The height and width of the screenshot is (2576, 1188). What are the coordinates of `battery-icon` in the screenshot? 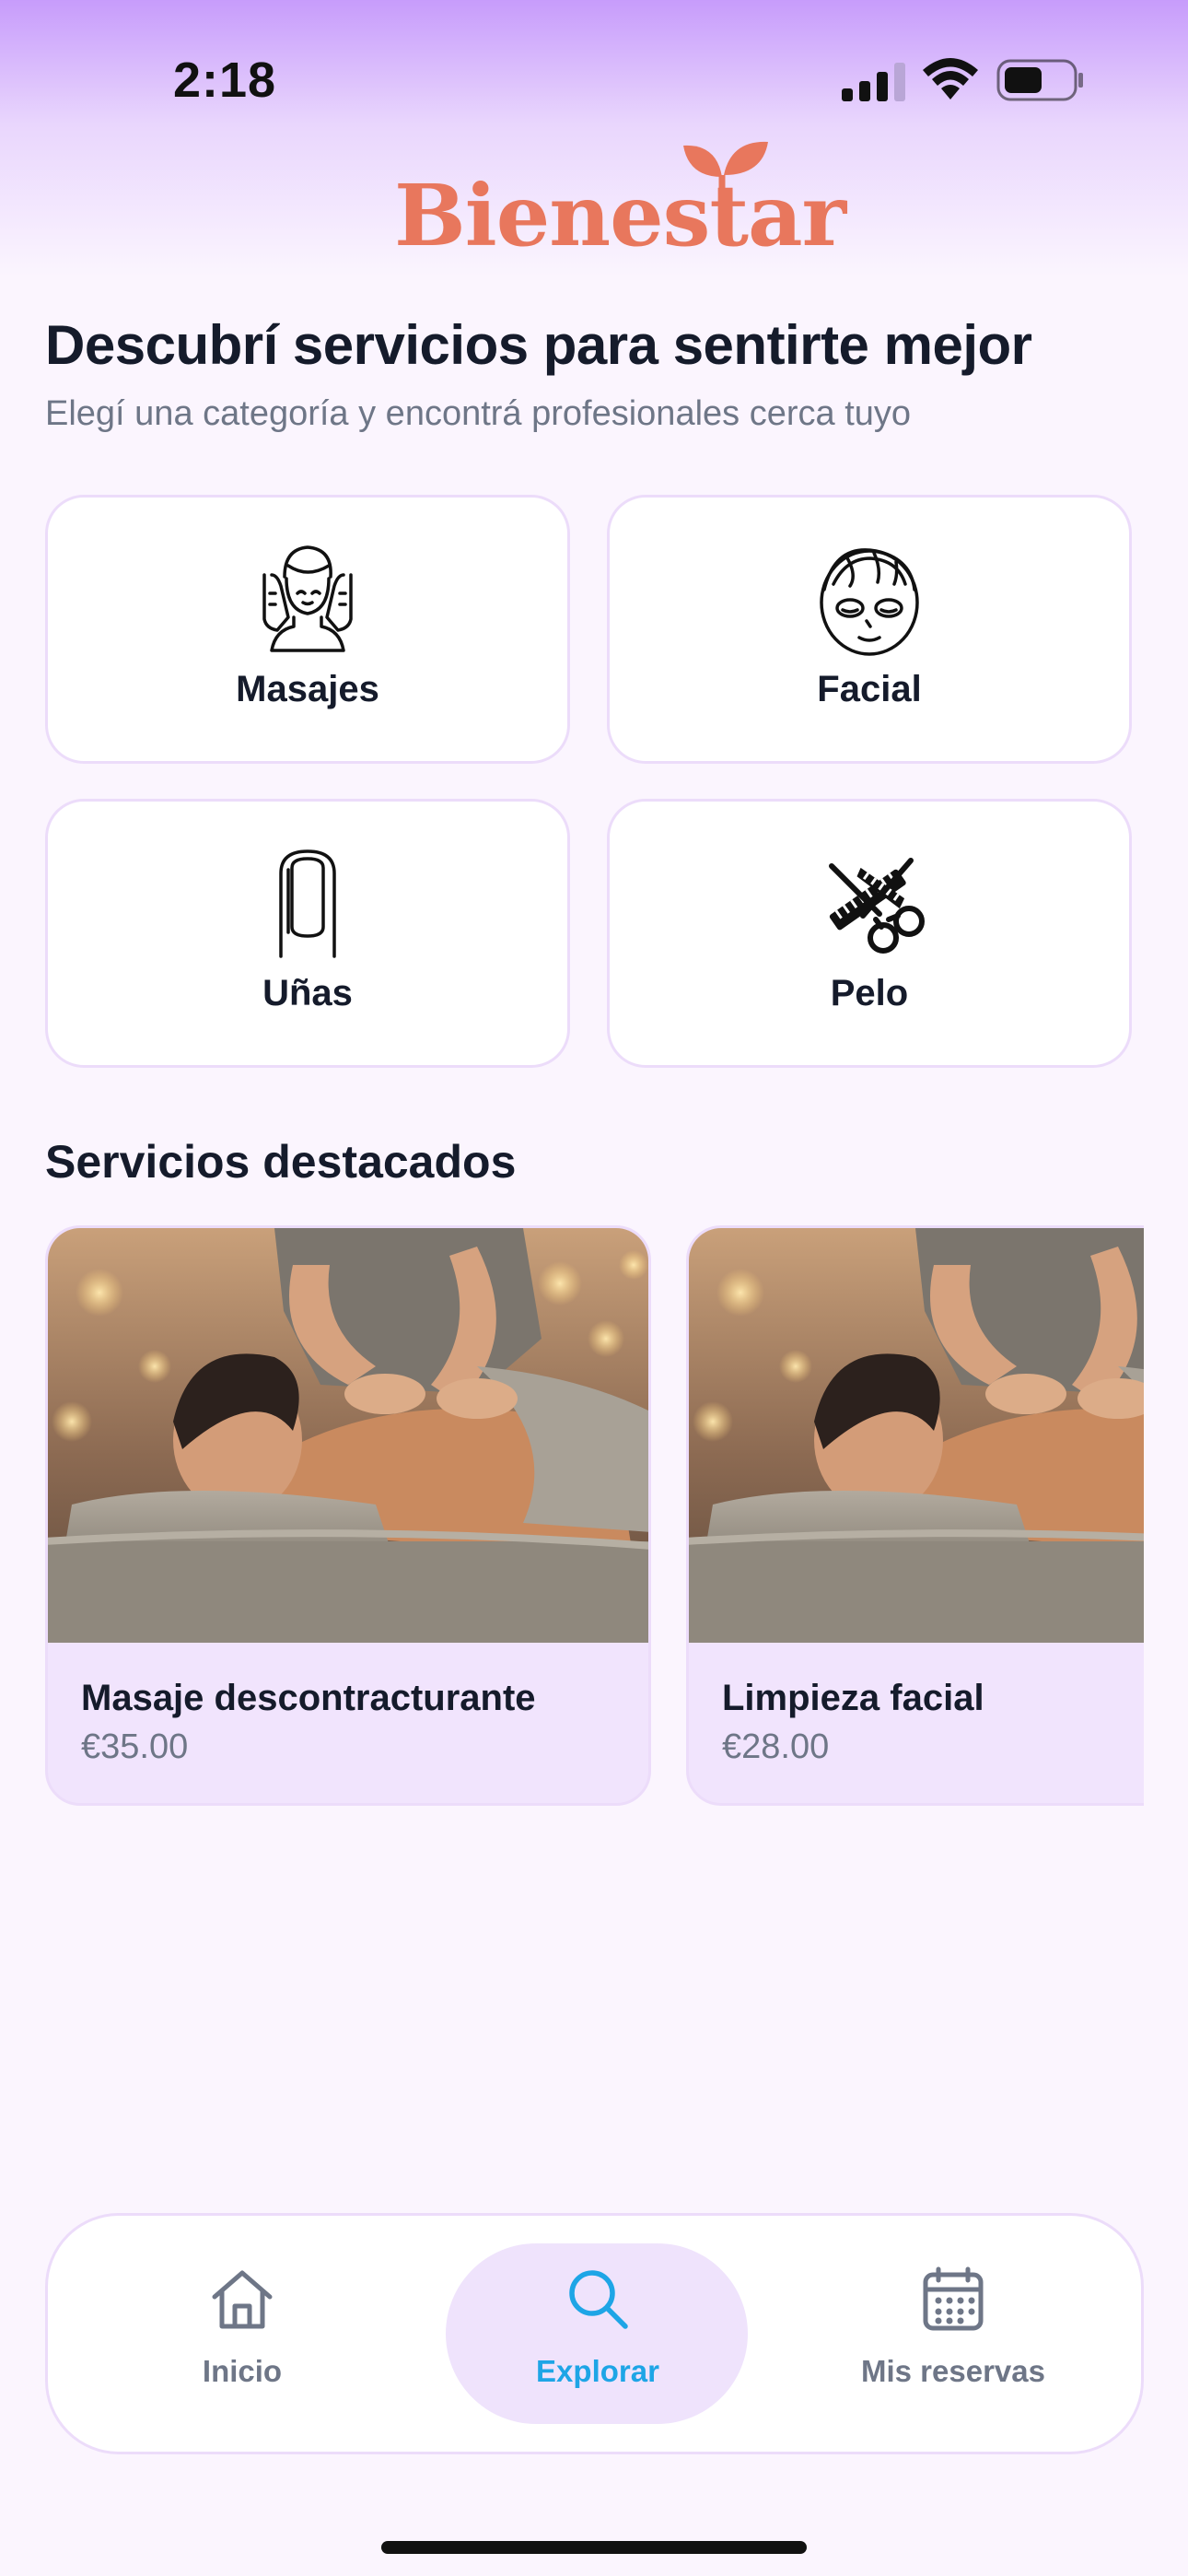 It's located at (1039, 80).